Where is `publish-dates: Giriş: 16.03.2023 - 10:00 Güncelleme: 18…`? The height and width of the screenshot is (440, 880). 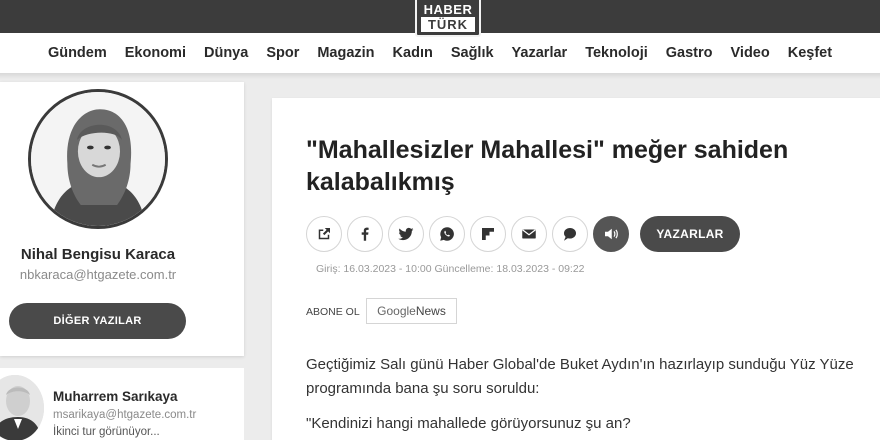 publish-dates: Giriş: 16.03.2023 - 10:00 Güncelleme: 18… is located at coordinates (450, 269).